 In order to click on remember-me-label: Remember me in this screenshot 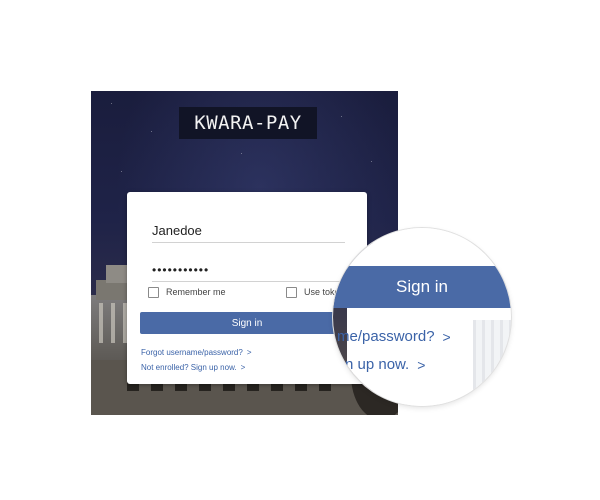, I will do `click(196, 292)`.